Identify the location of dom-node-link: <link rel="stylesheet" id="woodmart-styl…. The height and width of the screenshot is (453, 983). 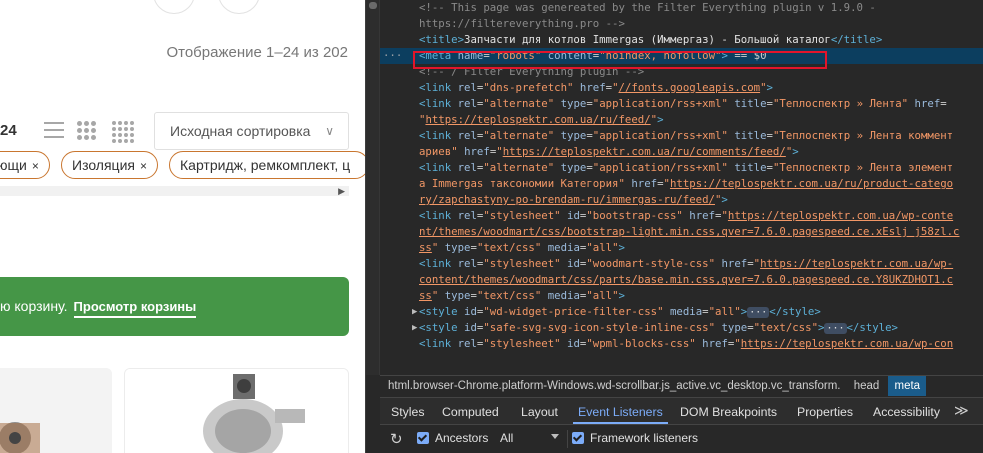
(681, 264).